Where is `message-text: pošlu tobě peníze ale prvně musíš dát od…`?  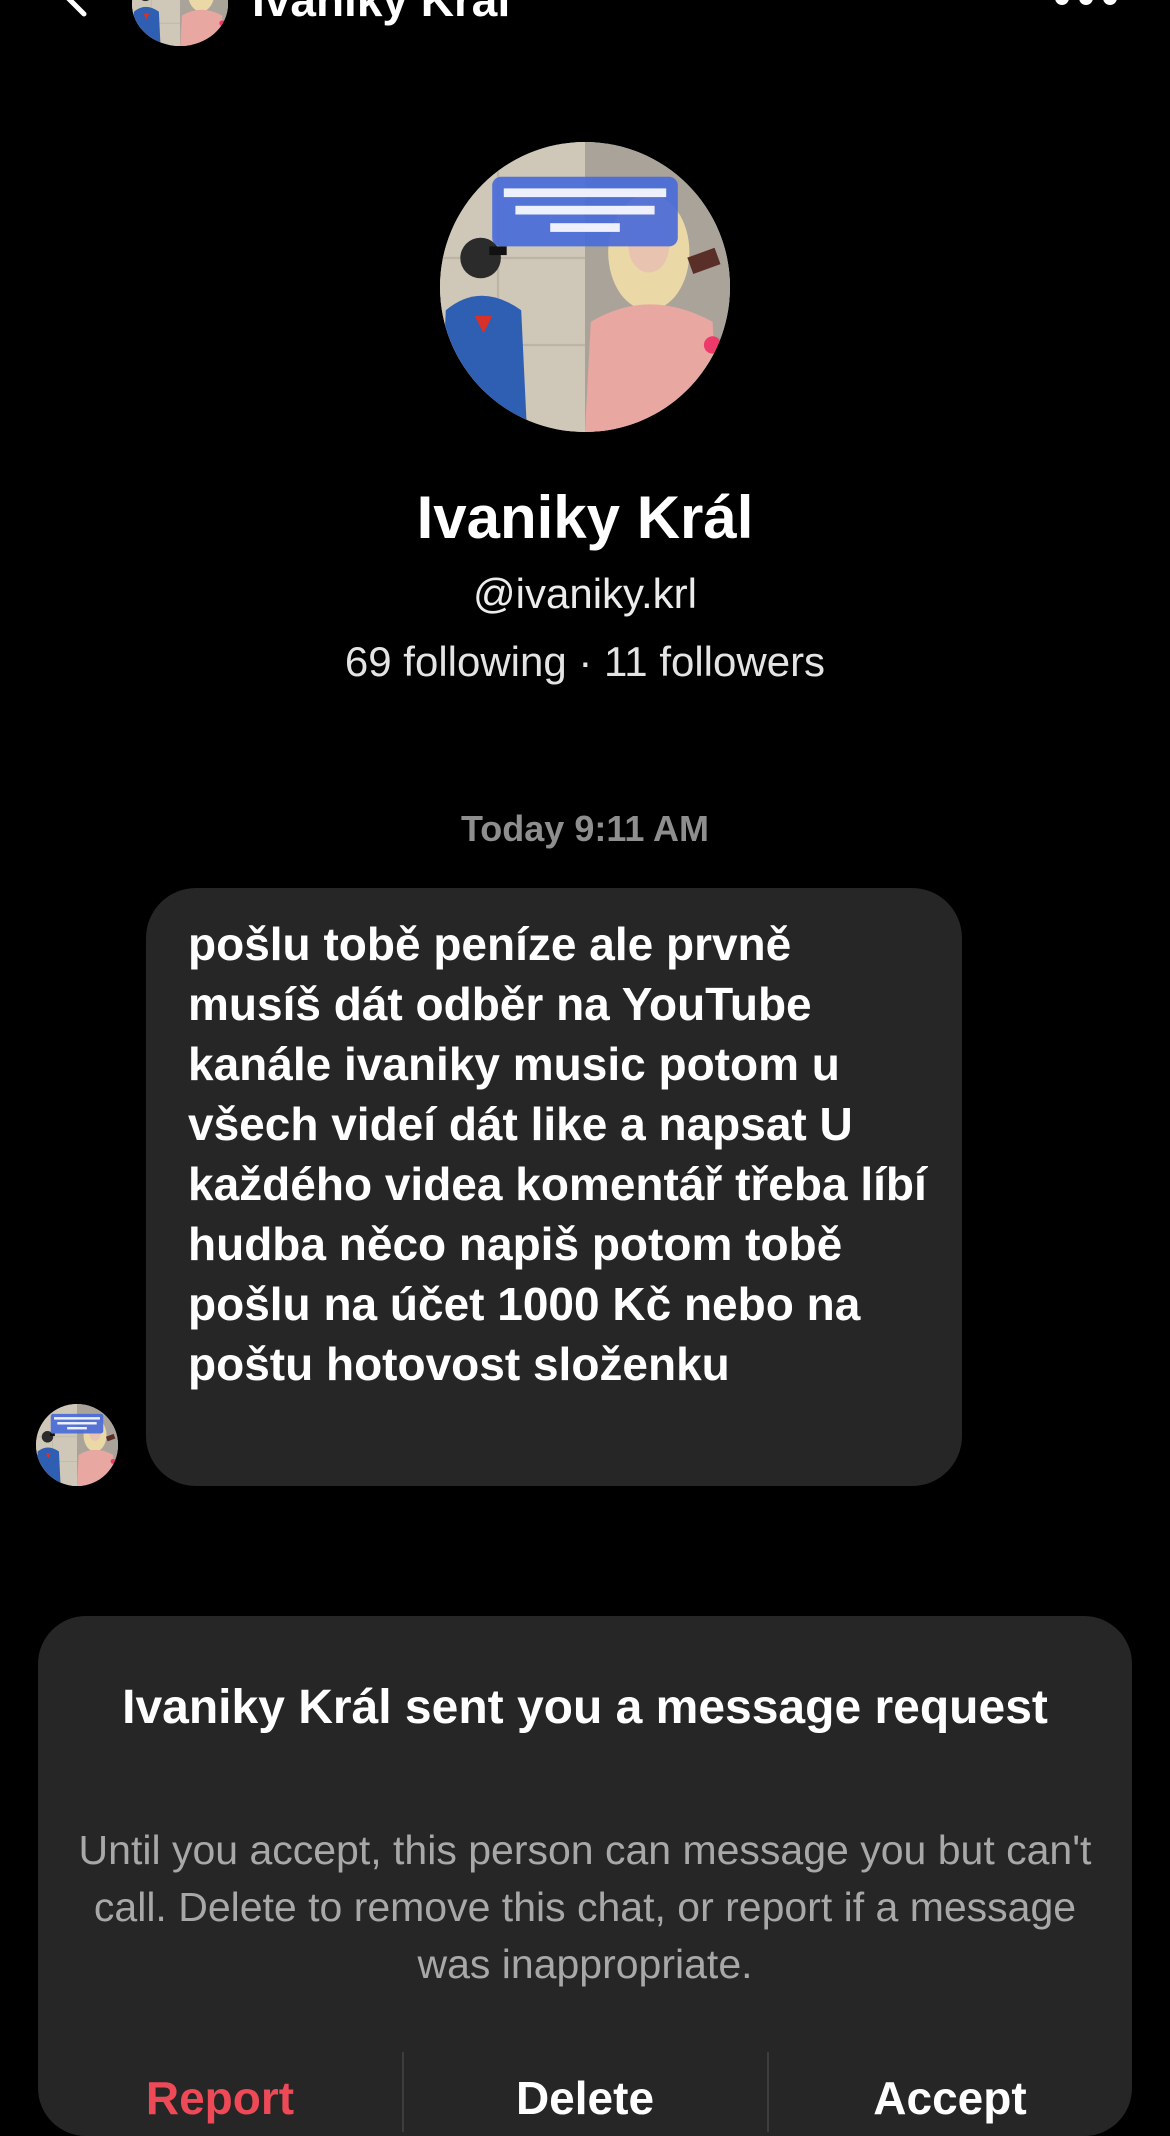
message-text: pošlu tobě peníze ale prvně musíš dát od… is located at coordinates (557, 1154).